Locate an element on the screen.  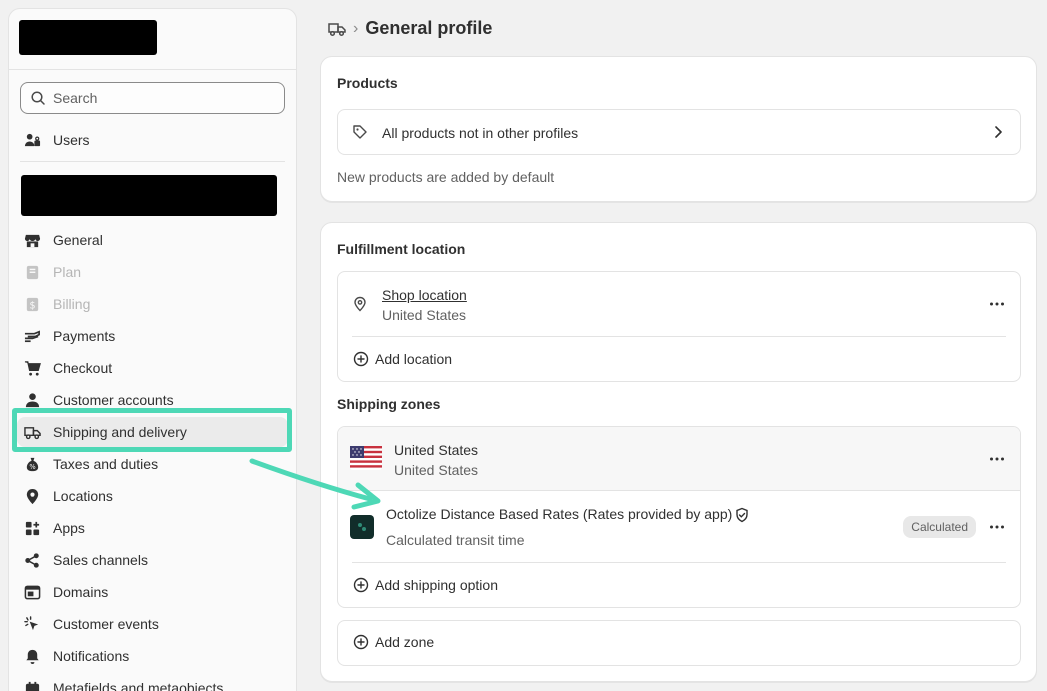
add-location-label: Add location is located at coordinates (414, 359).